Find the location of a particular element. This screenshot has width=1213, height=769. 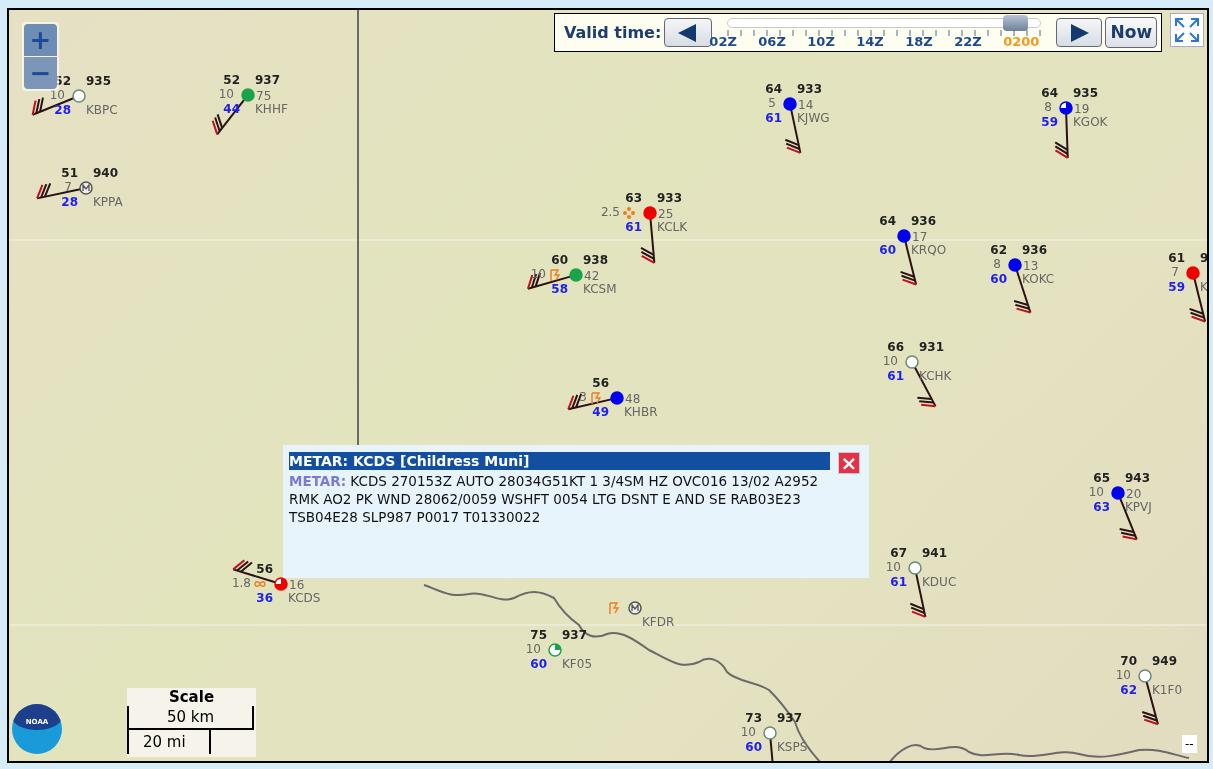

close-button: × is located at coordinates (849, 463).